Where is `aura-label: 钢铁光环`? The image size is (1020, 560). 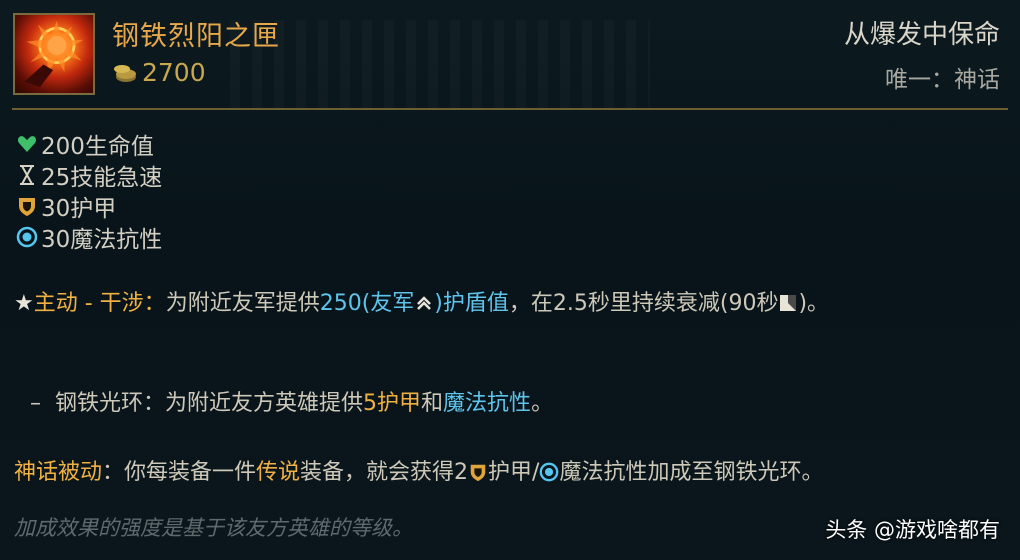
aura-label: 钢铁光环 is located at coordinates (99, 403).